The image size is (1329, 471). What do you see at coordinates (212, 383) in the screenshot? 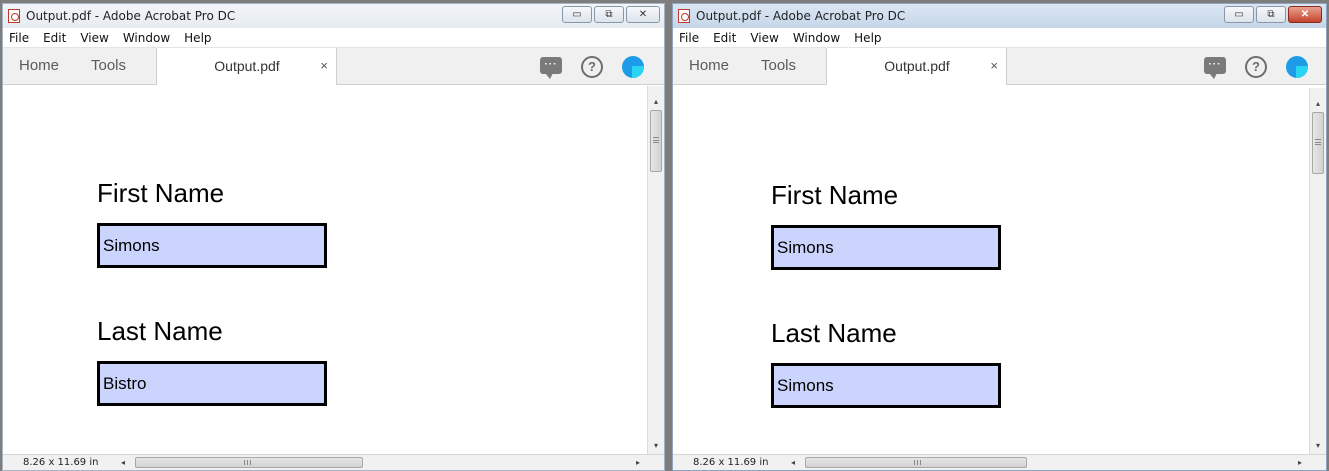
I see `last-name-field: Bistro` at bounding box center [212, 383].